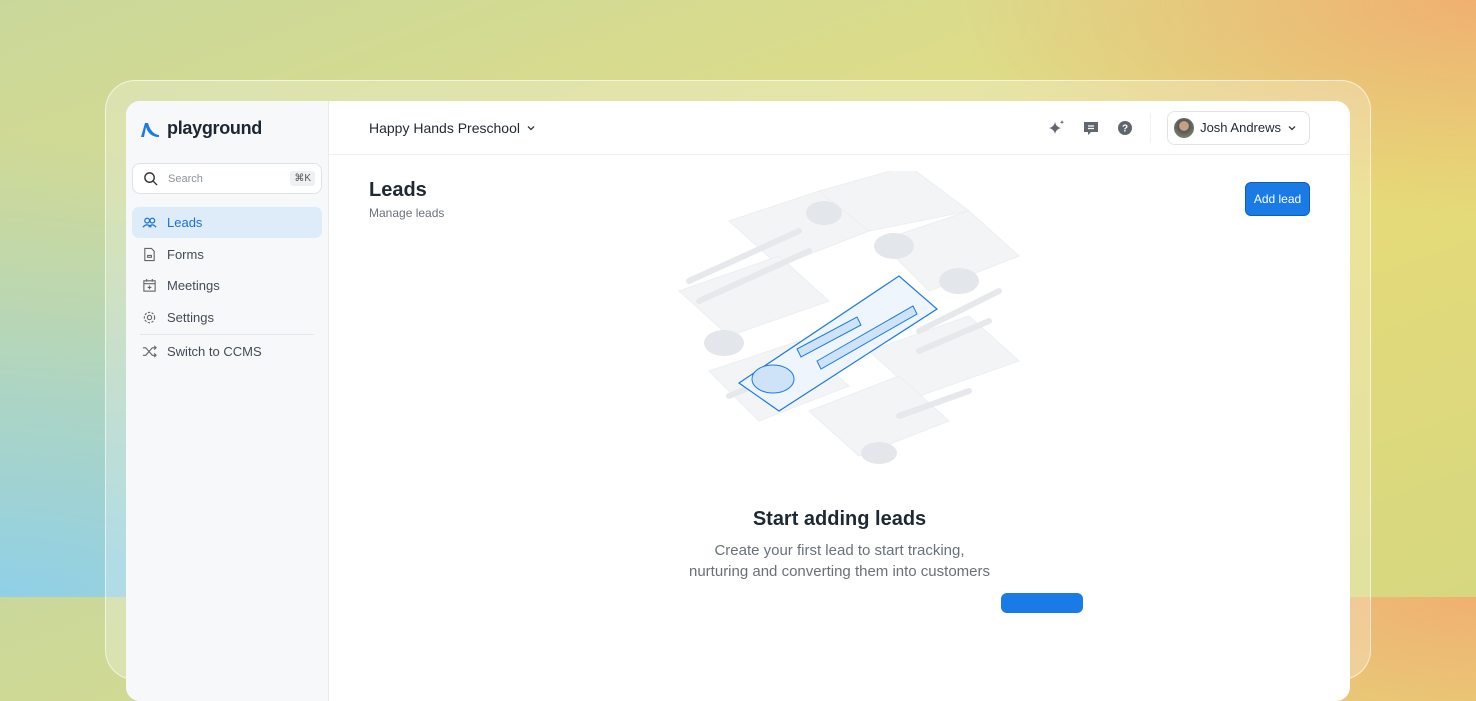  I want to click on sidebar-item-label: Meetings, so click(193, 286).